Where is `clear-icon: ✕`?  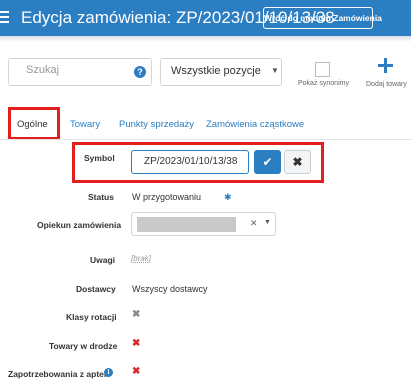
clear-icon: ✕ is located at coordinates (254, 223).